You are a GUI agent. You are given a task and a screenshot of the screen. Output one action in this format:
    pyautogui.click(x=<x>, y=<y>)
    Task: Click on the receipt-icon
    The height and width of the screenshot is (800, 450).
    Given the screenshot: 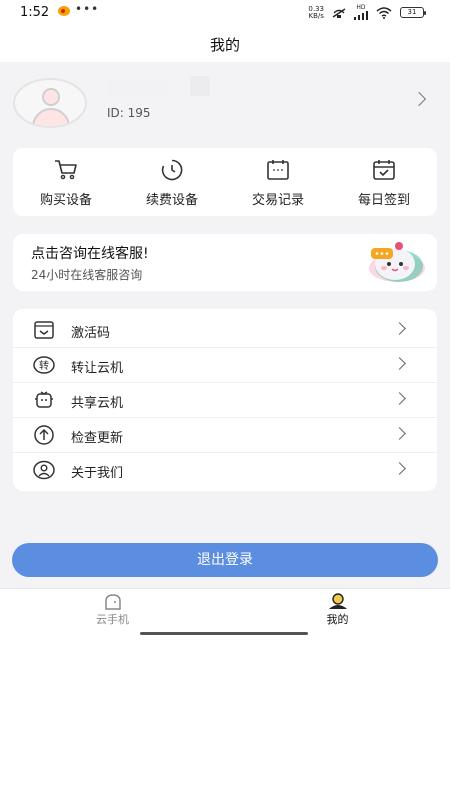 What is the action you would take?
    pyautogui.click(x=278, y=170)
    